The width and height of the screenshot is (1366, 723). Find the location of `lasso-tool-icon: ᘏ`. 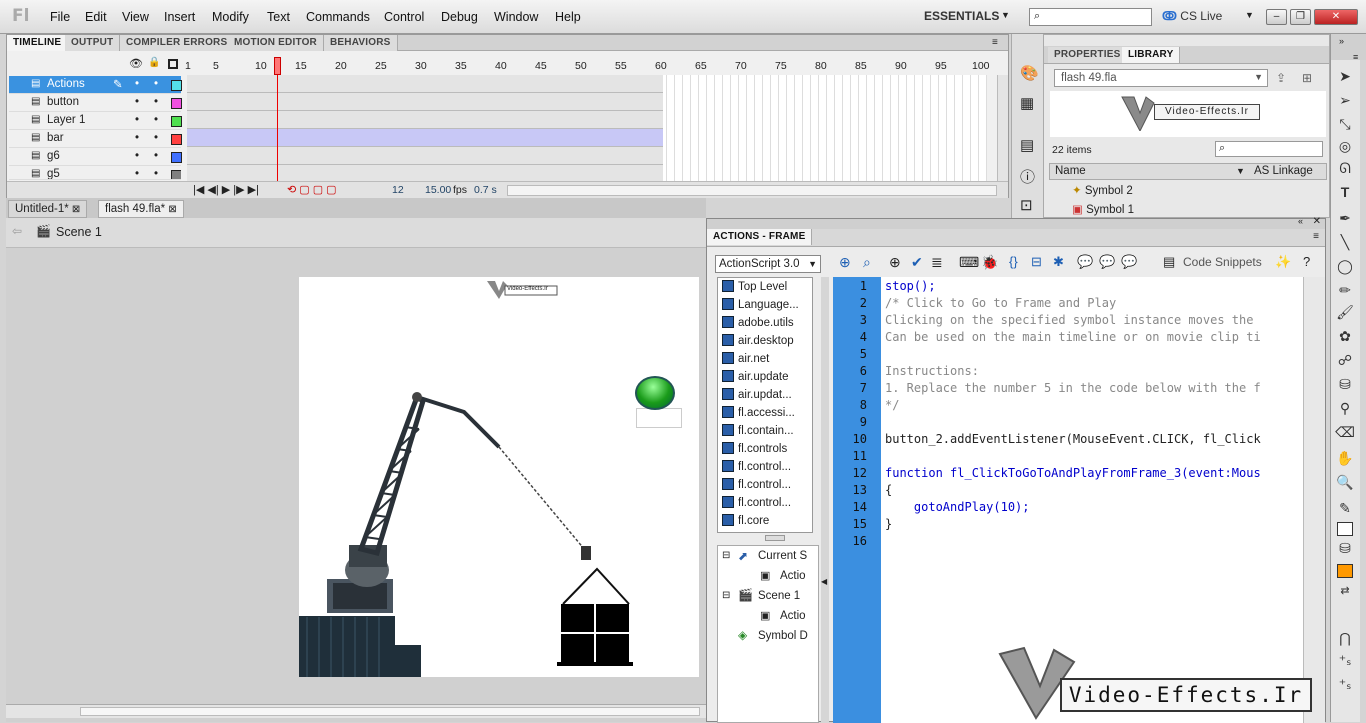

lasso-tool-icon: ᘏ is located at coordinates (1345, 170).